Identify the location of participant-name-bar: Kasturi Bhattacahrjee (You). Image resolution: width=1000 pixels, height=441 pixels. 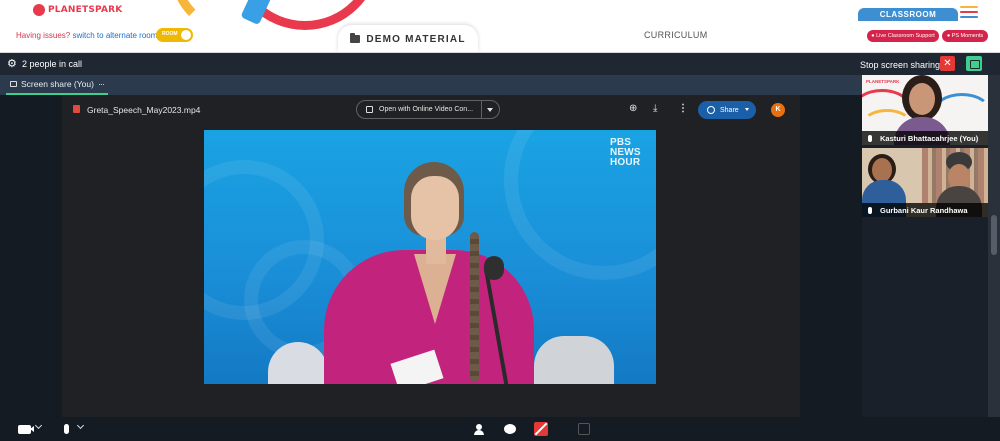
(925, 138).